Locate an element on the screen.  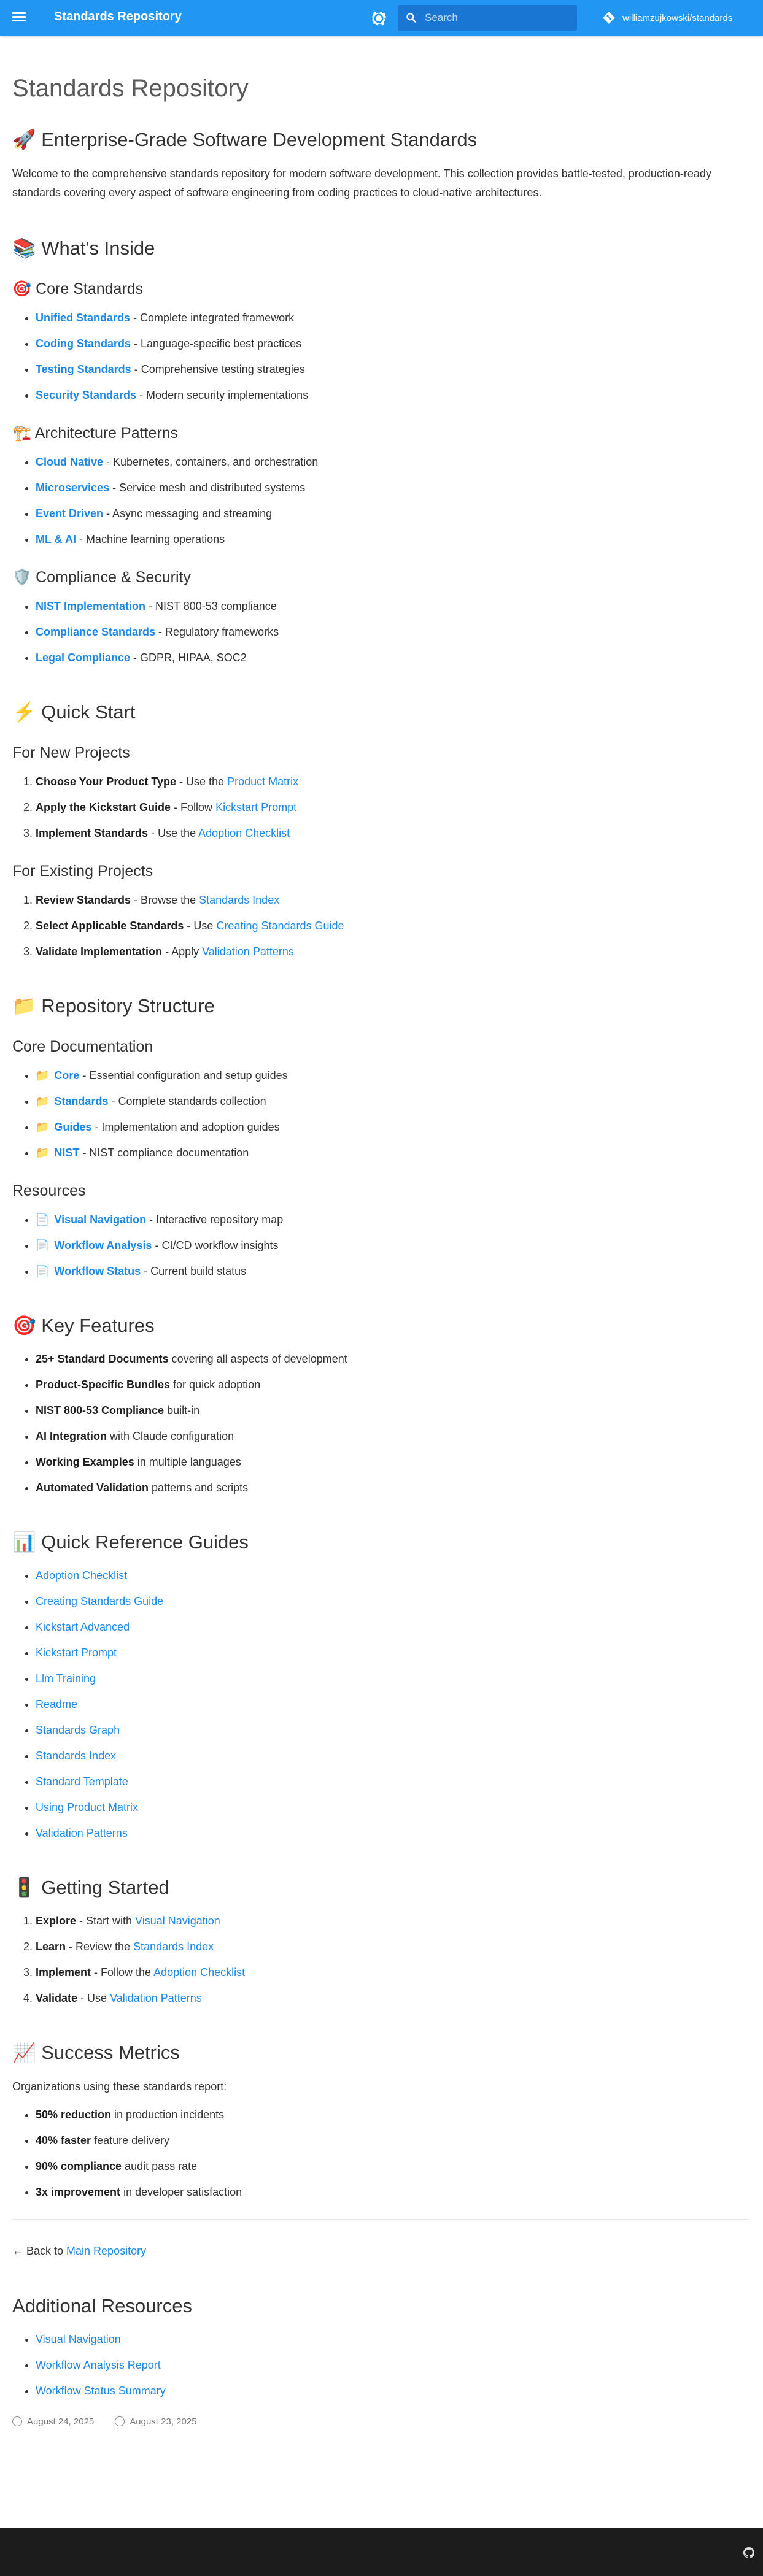
site-title: Standards Repository is located at coordinates (118, 17).